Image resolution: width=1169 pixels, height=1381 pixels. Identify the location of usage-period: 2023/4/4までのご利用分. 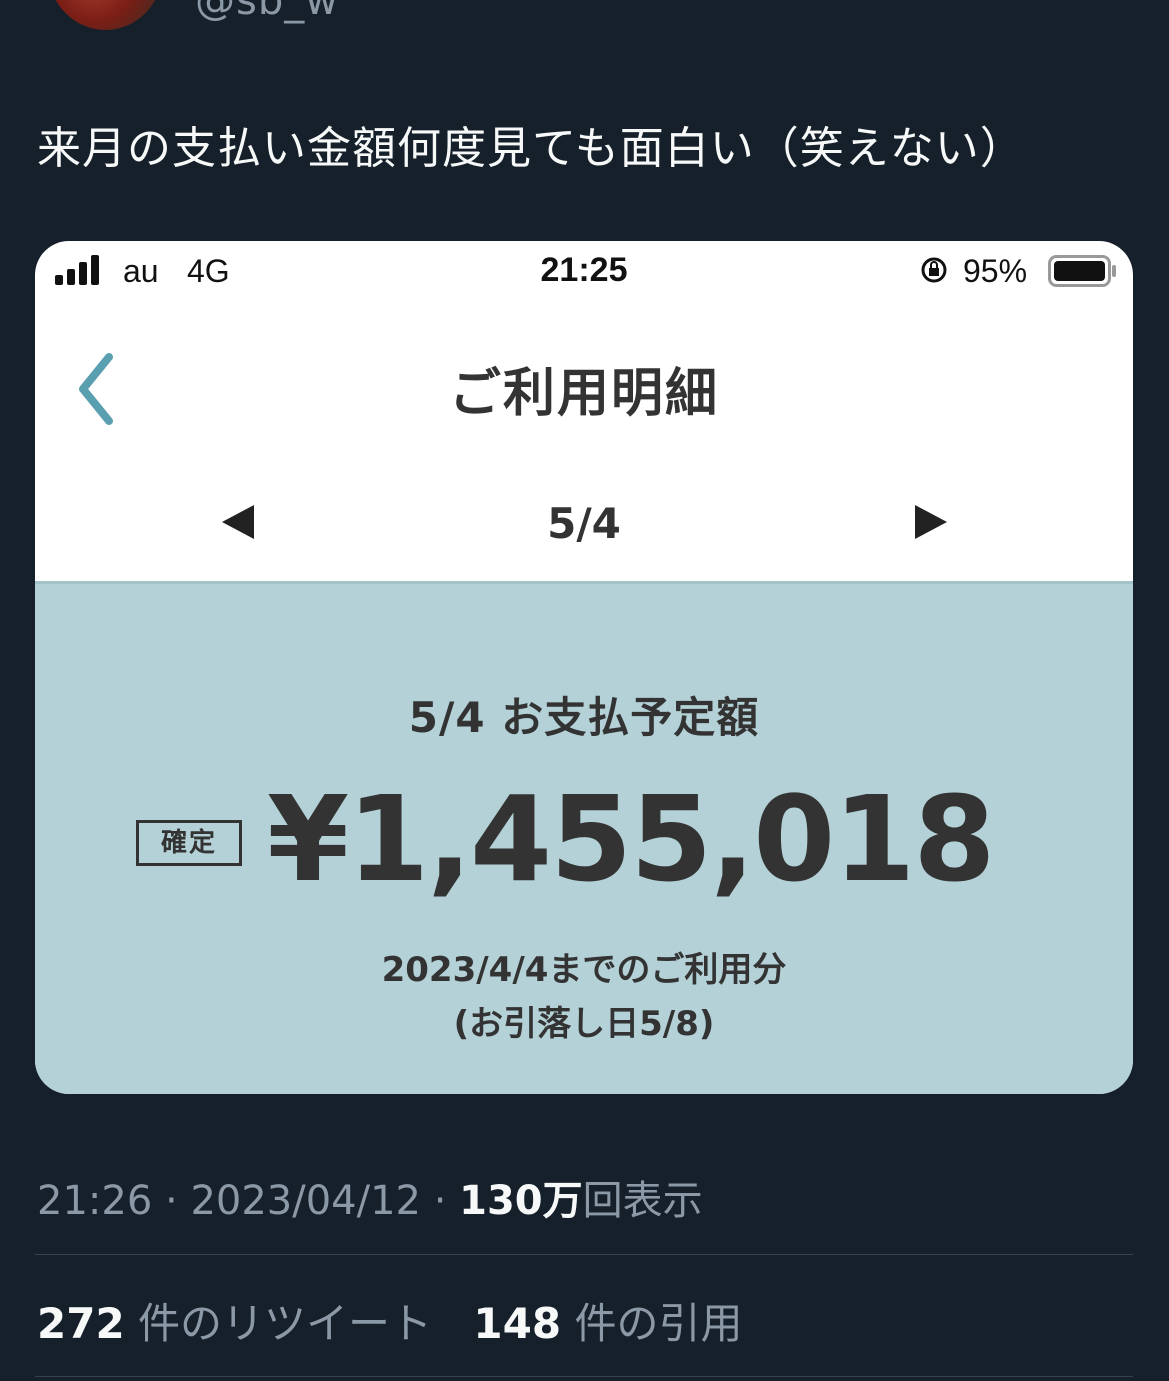
(584, 970).